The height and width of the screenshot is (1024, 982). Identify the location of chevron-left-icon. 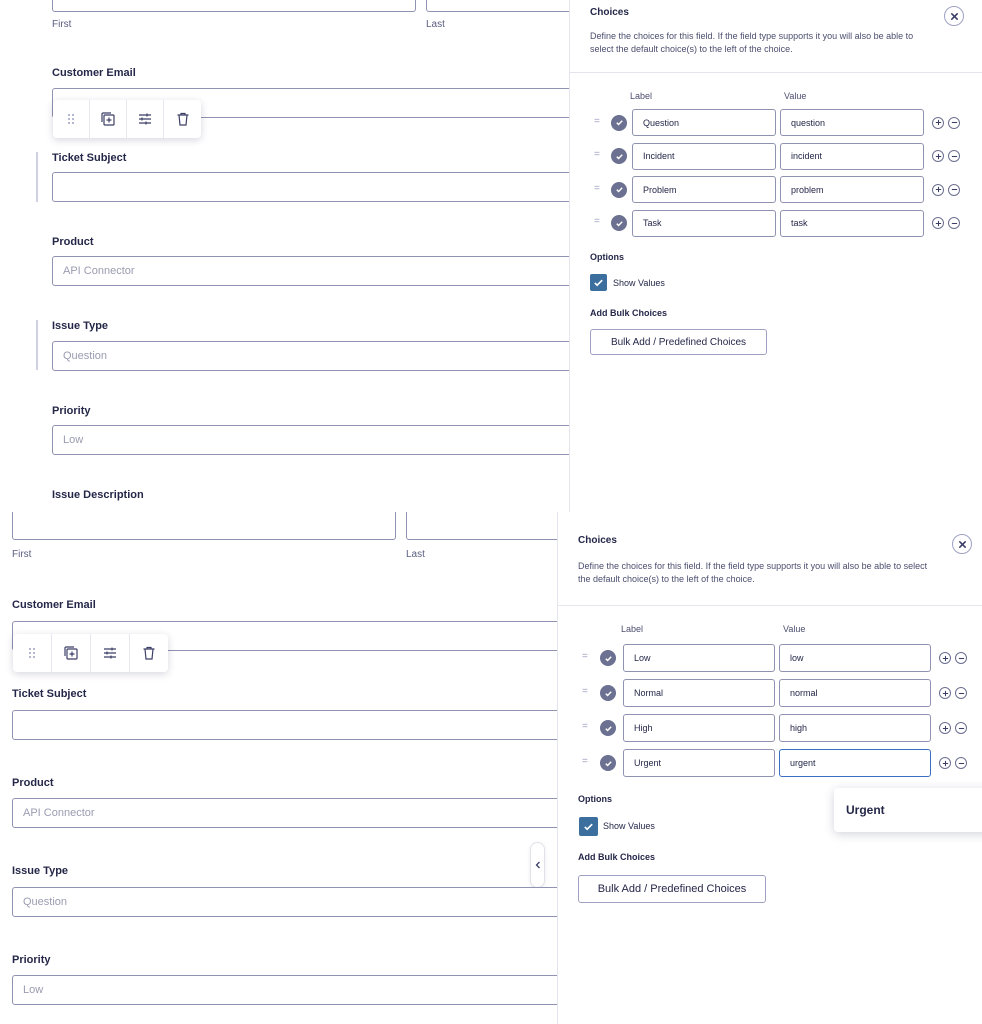
(537, 865).